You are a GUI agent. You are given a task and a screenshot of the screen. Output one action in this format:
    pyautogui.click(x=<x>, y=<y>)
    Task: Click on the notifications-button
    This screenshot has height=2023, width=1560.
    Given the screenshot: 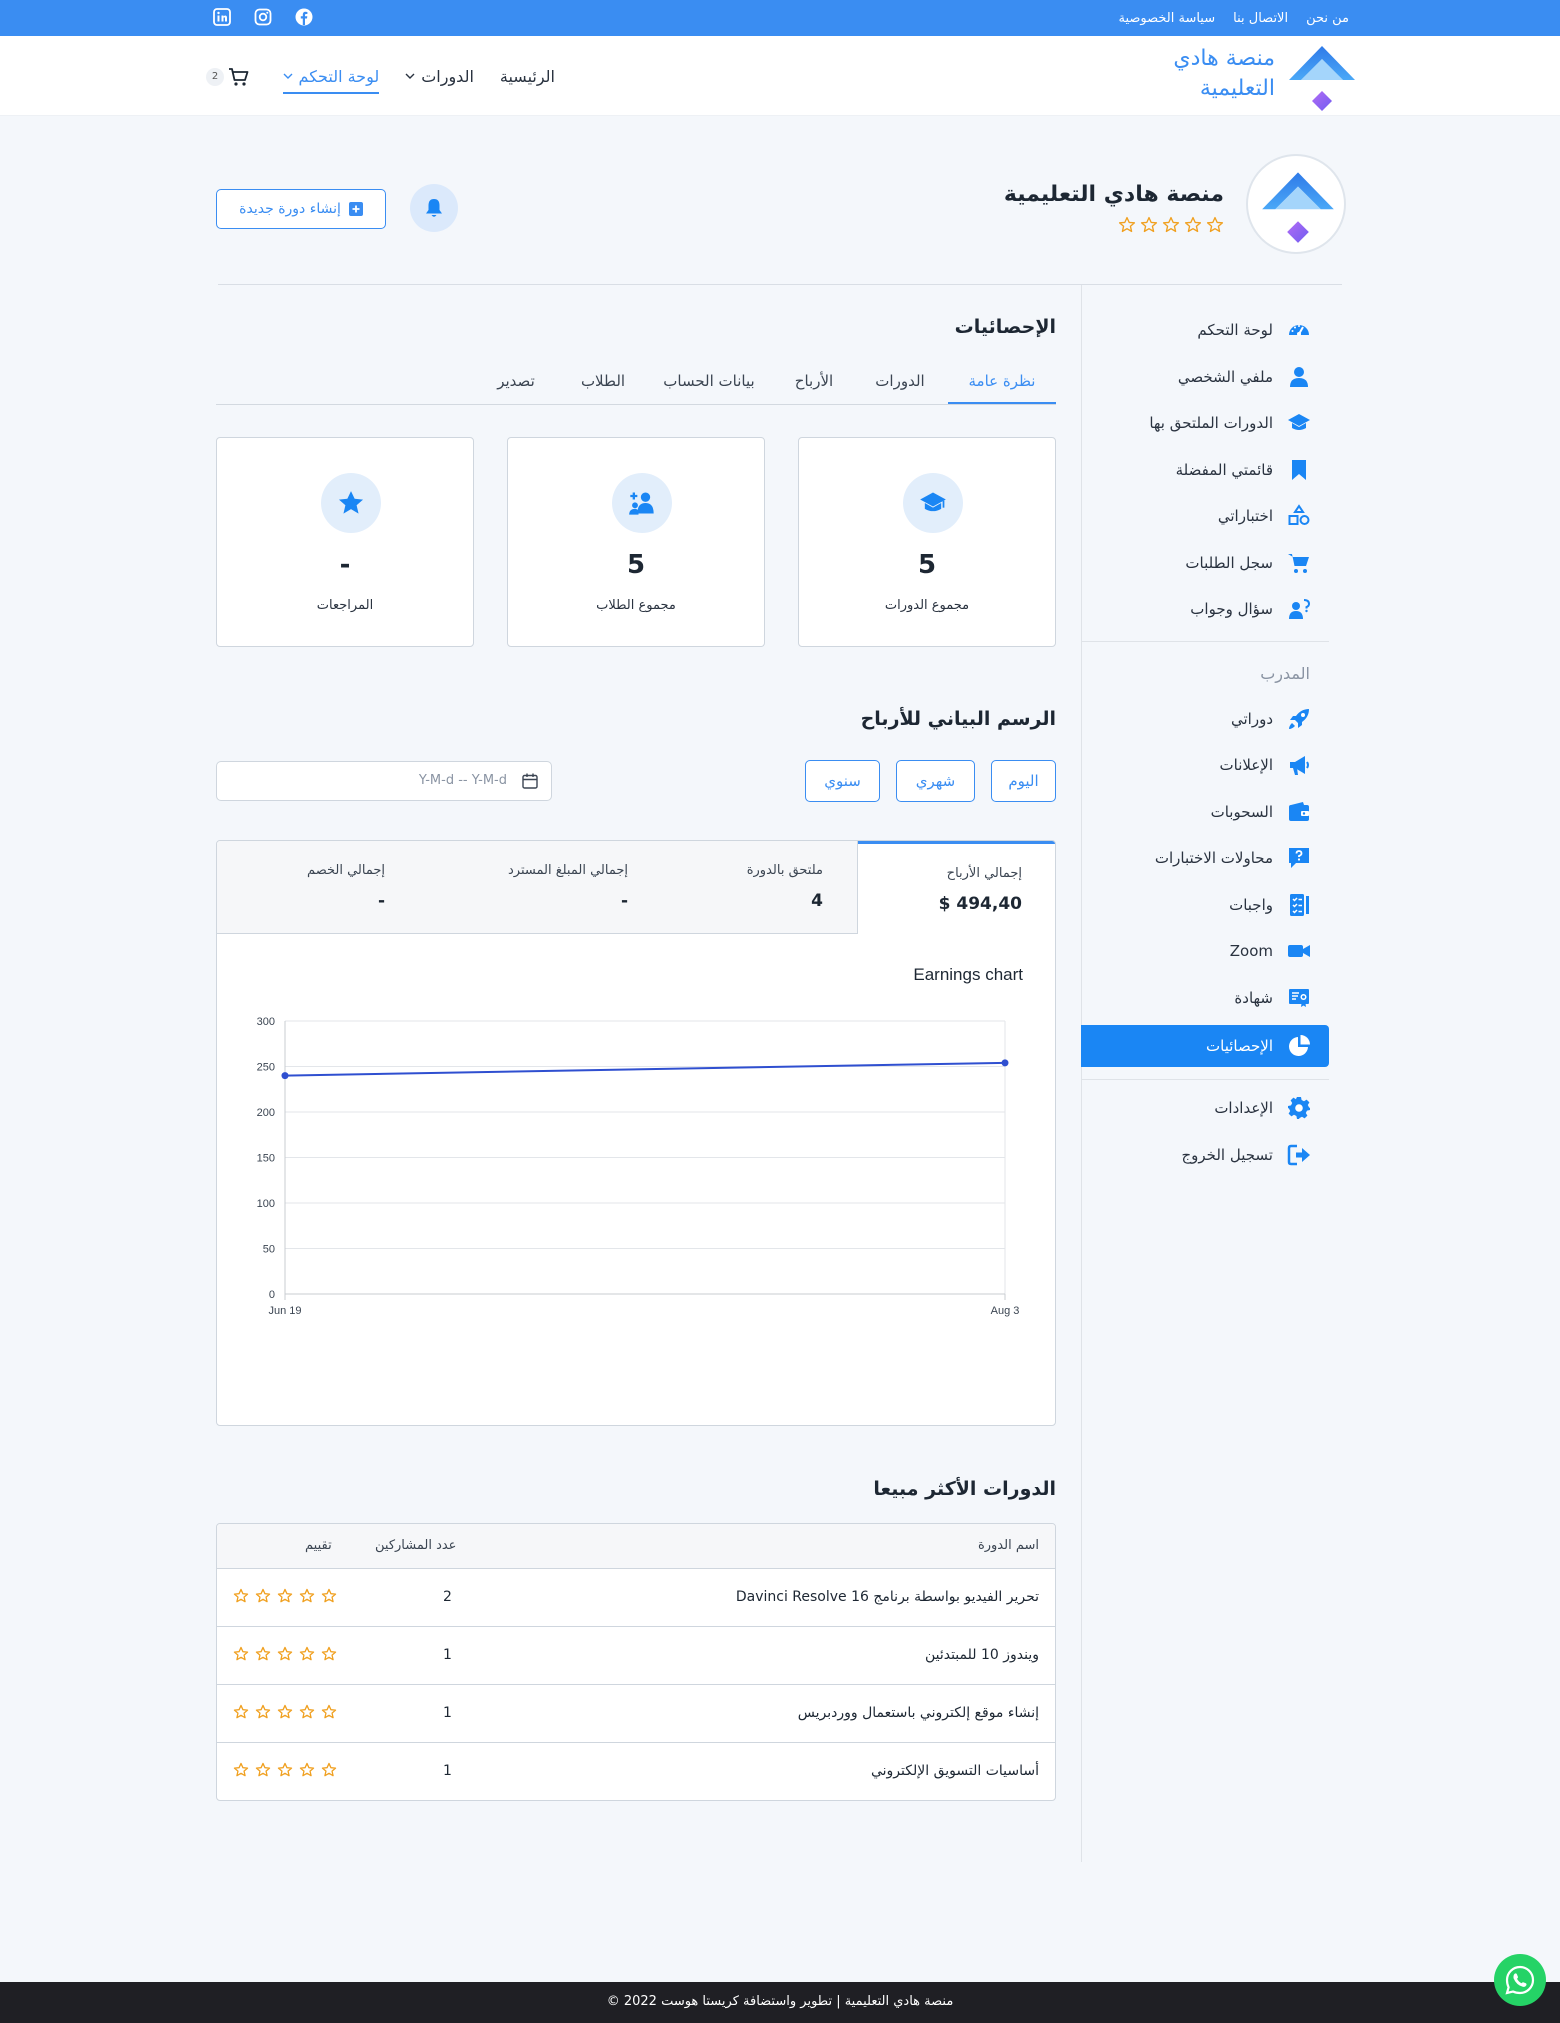 What is the action you would take?
    pyautogui.click(x=434, y=208)
    